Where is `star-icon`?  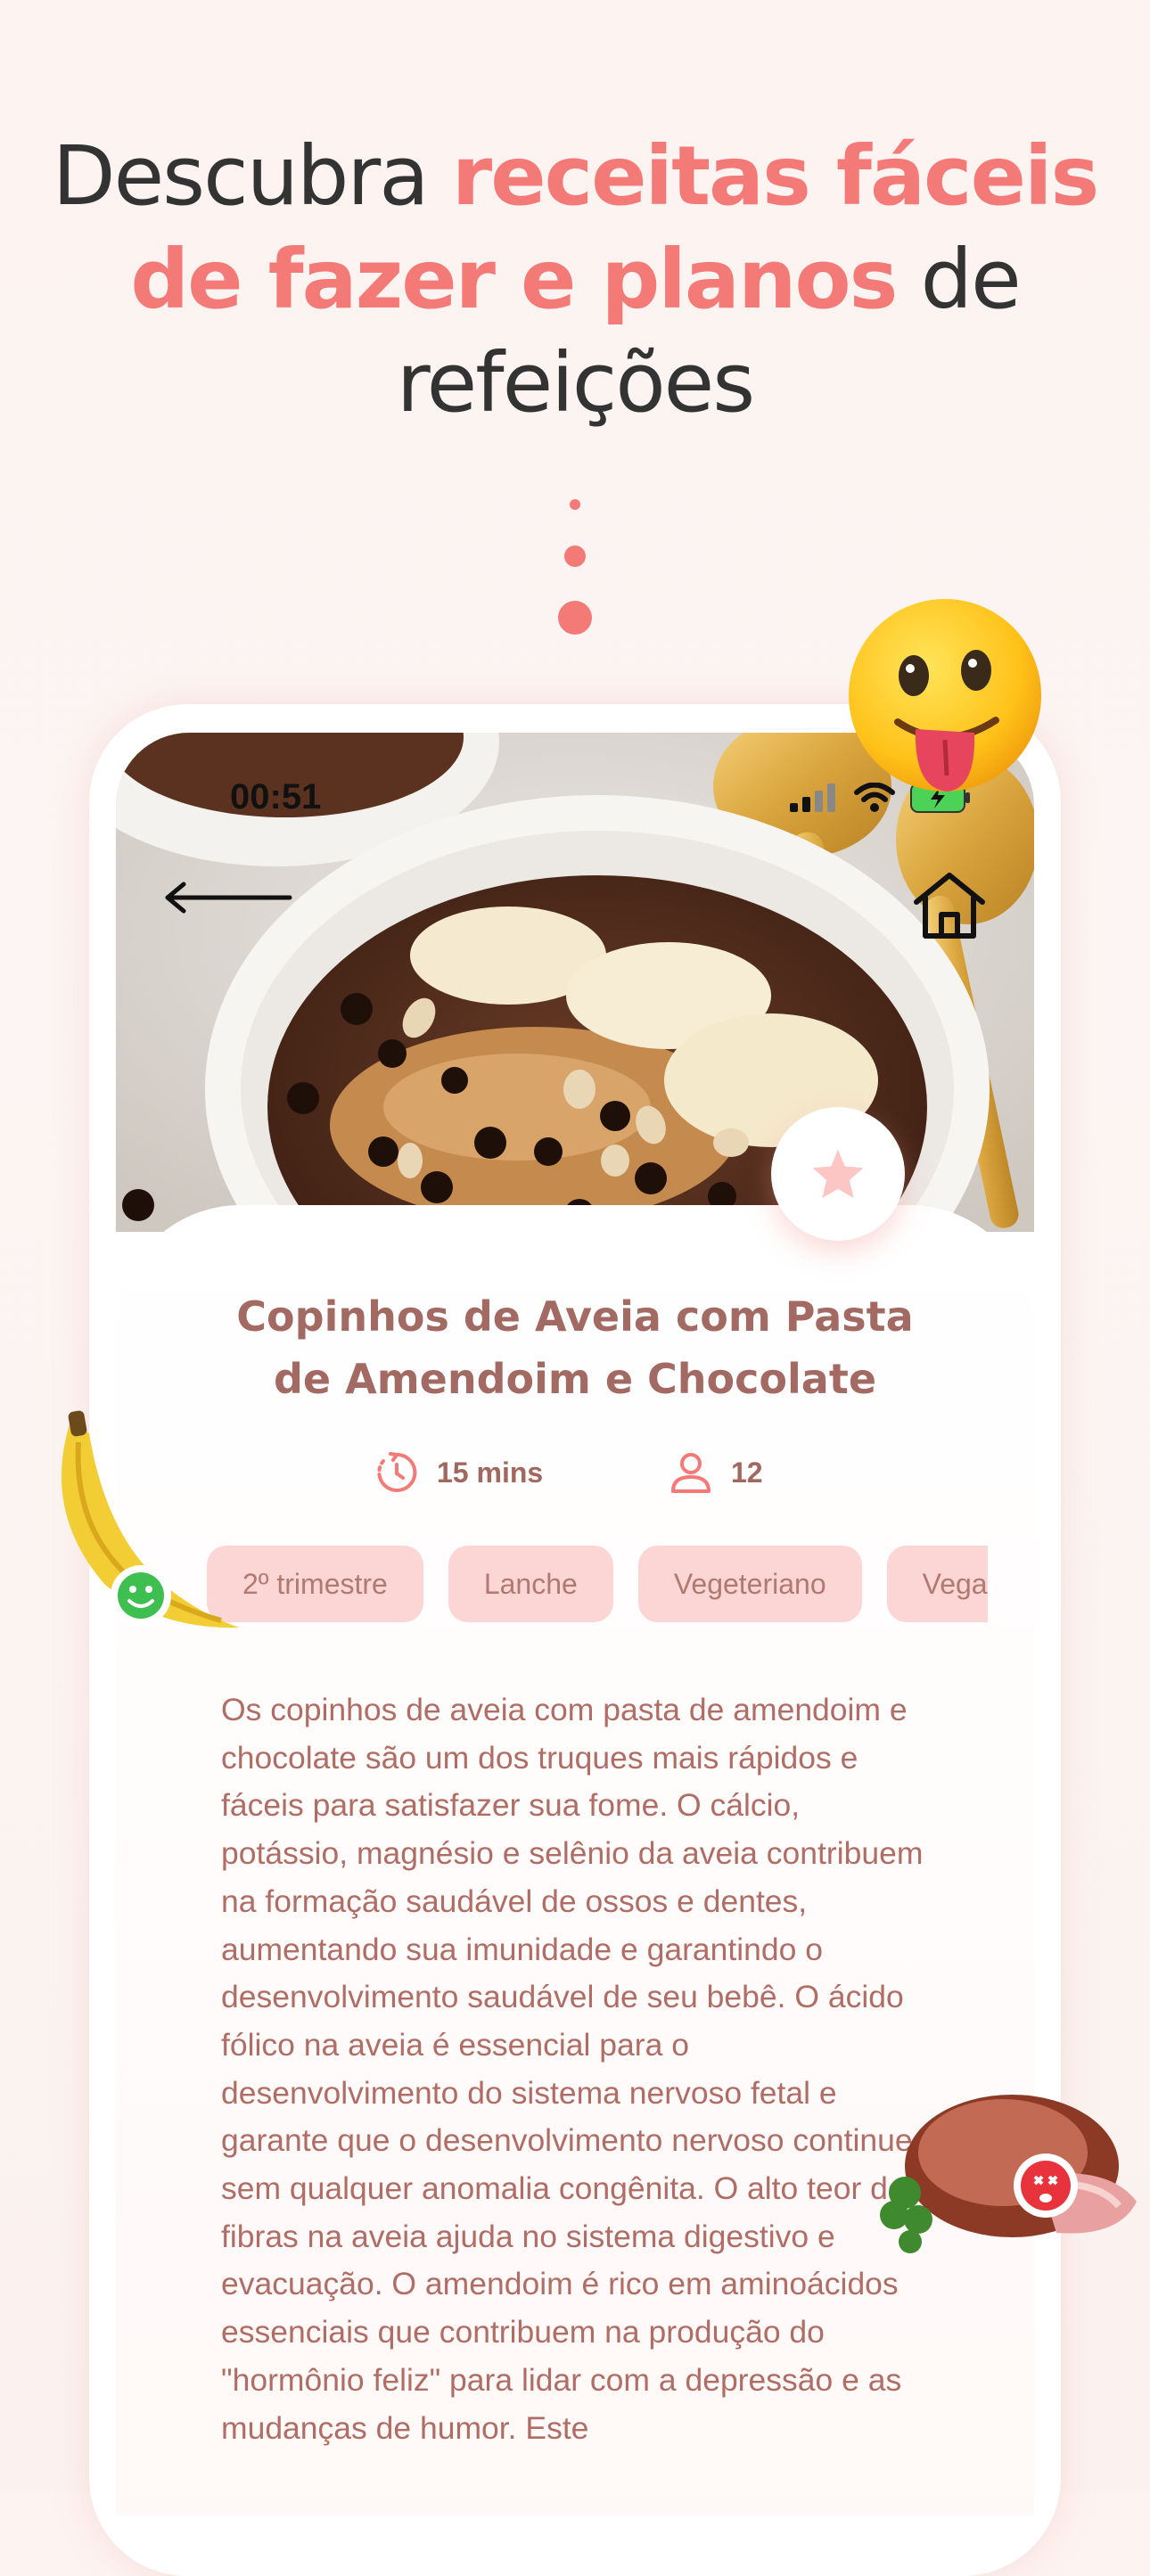
star-icon is located at coordinates (838, 1174).